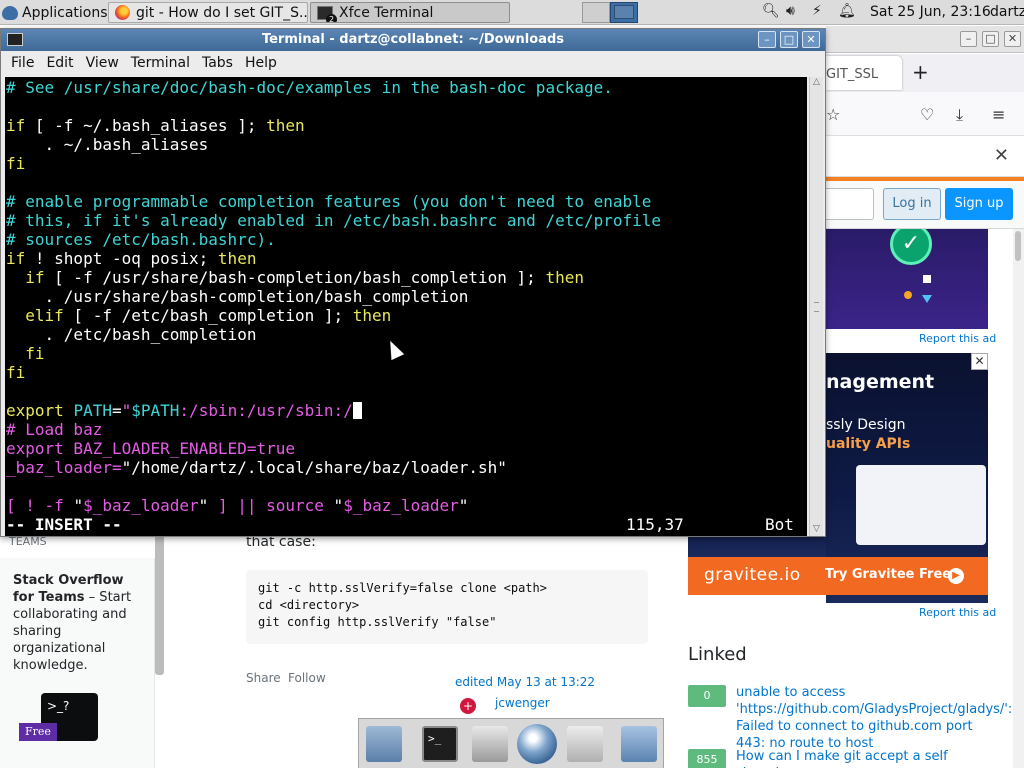  What do you see at coordinates (816, 83) in the screenshot?
I see `scroll-up-icon: △` at bounding box center [816, 83].